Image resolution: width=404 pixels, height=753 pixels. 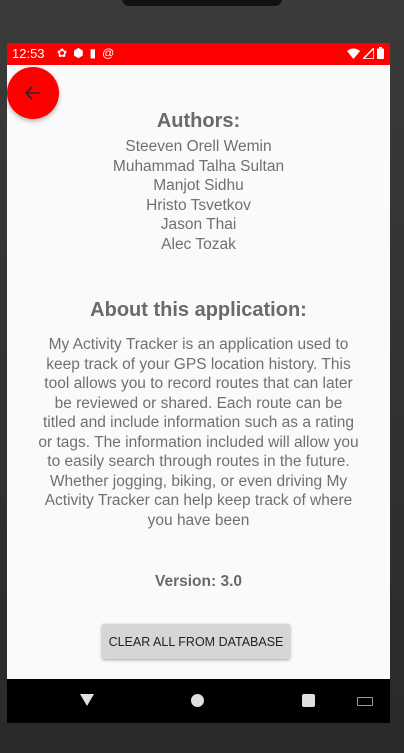 I want to click on author-name: Jason Thai, so click(x=198, y=224).